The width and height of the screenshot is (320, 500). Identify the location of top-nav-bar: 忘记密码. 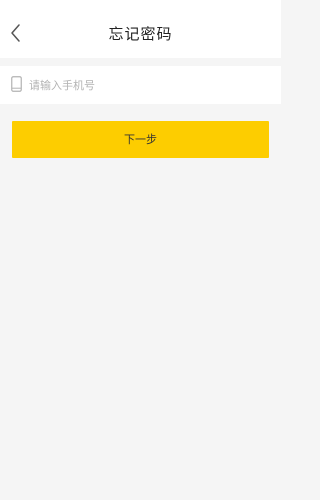
(140, 29).